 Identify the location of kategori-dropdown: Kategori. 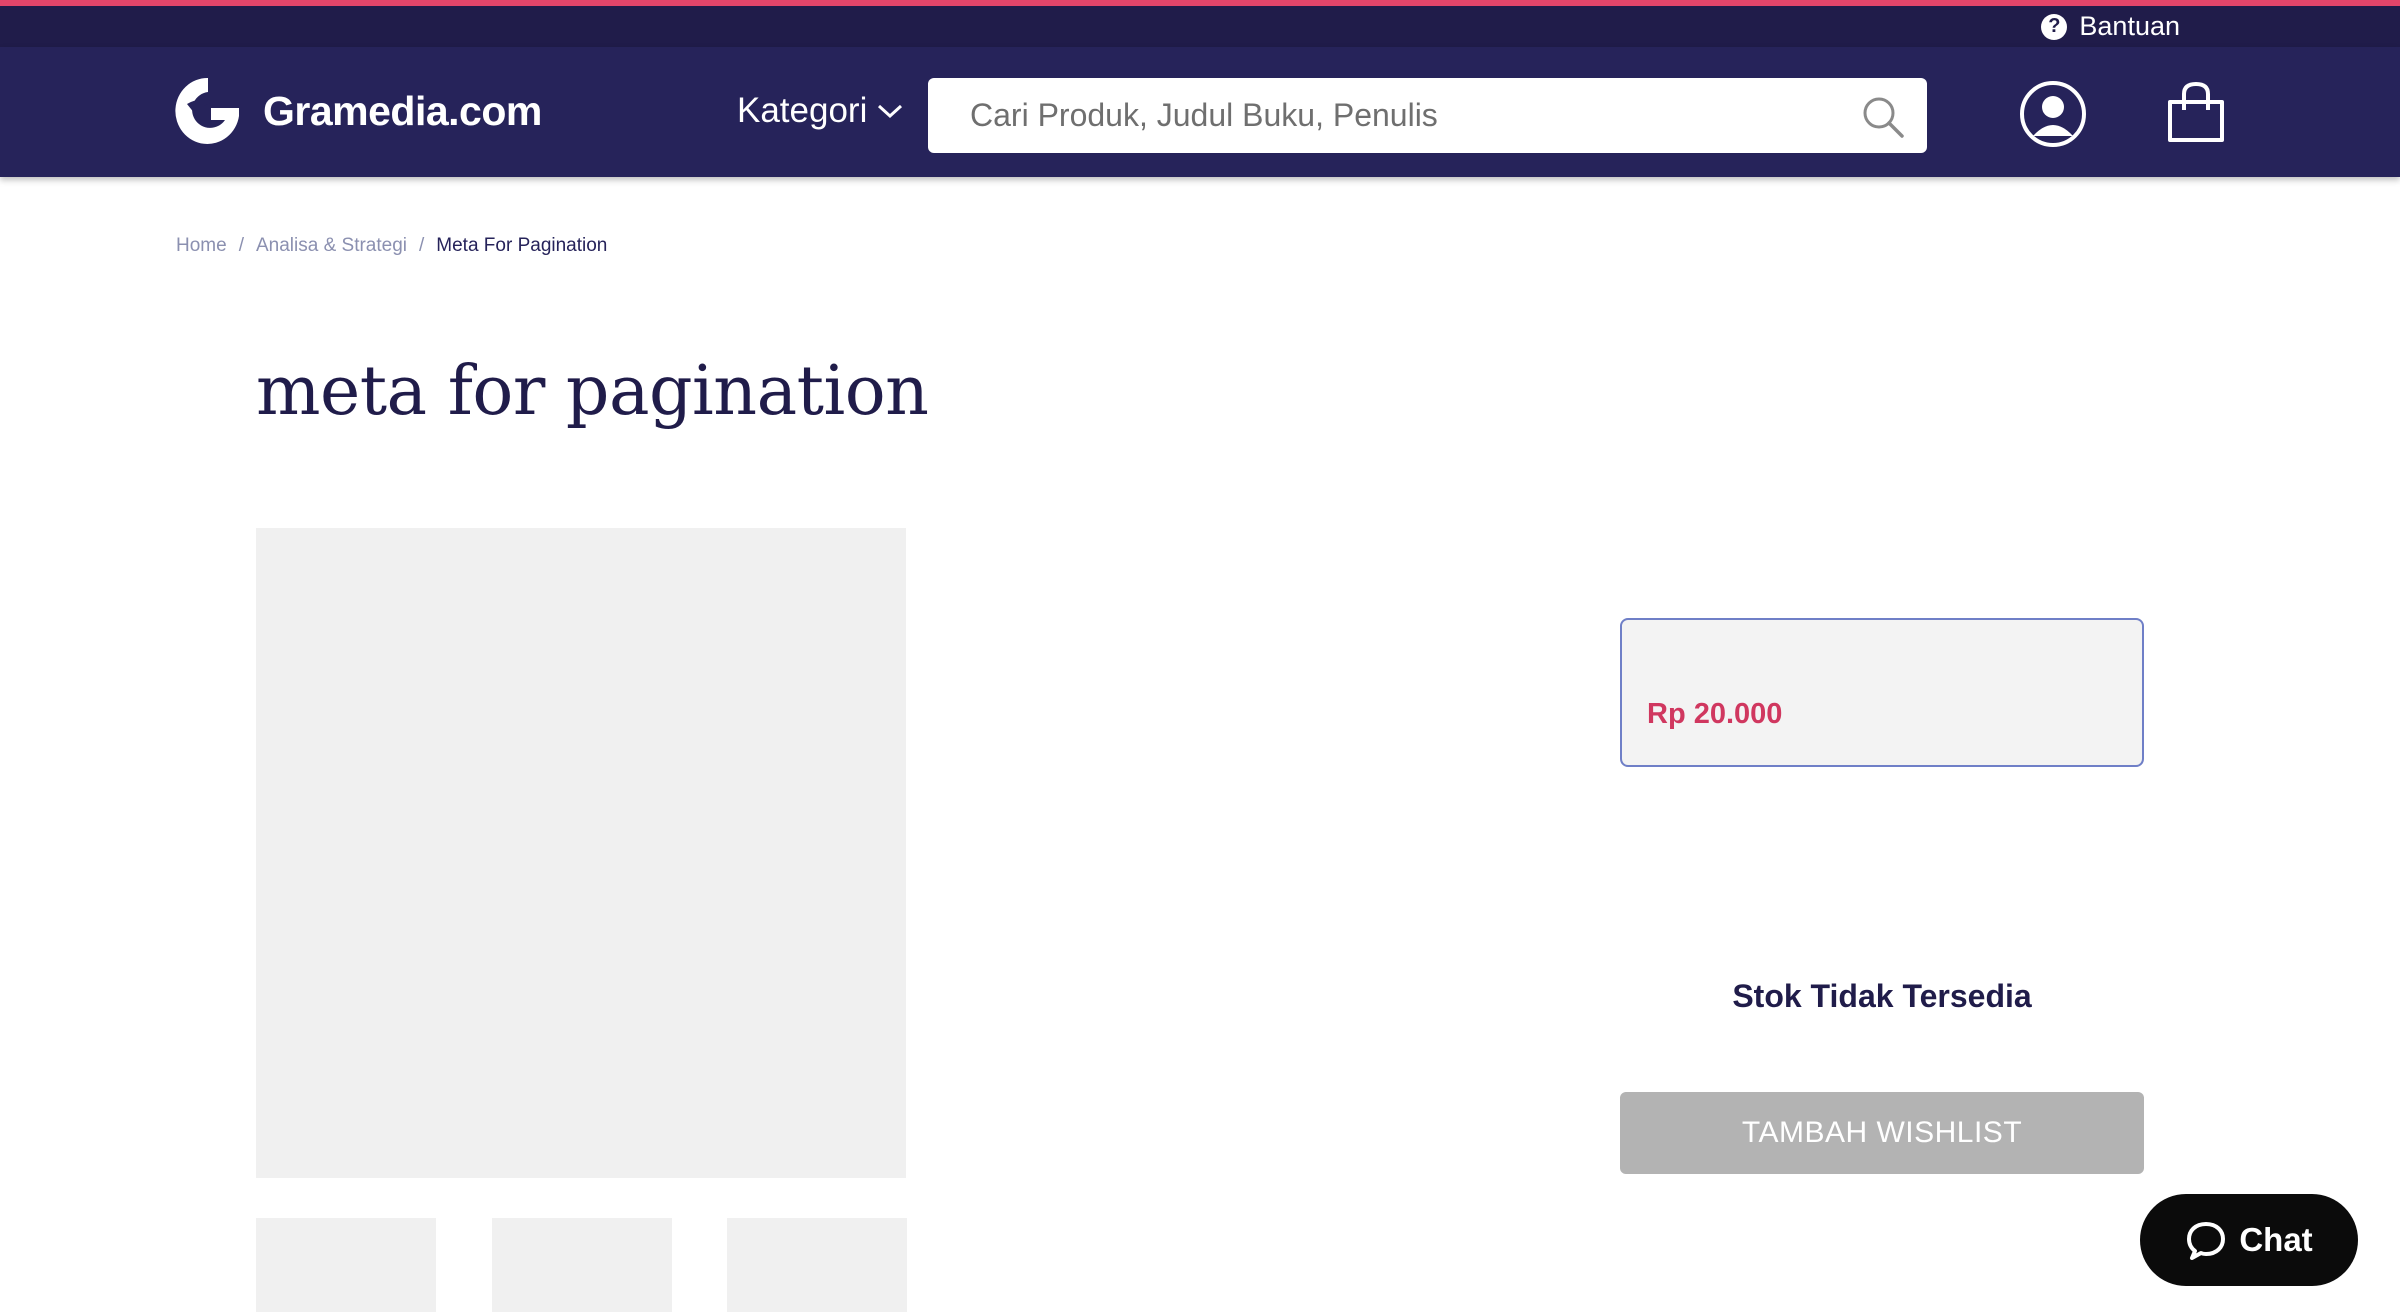
(820, 111).